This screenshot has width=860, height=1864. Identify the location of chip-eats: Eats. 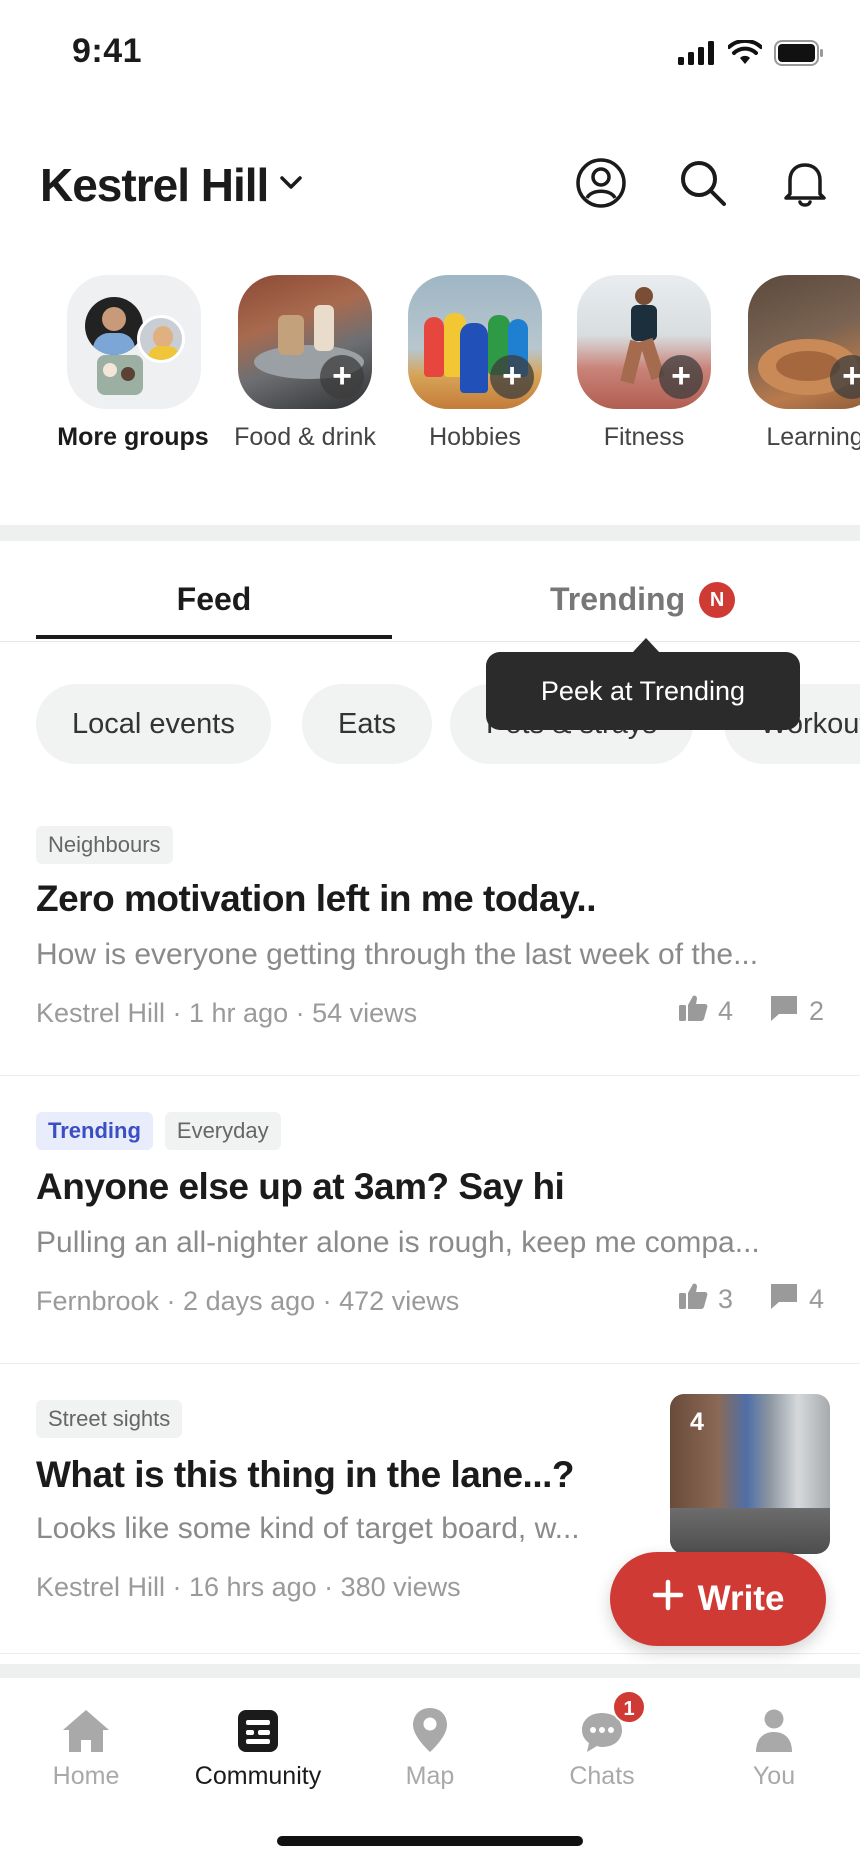
(367, 724).